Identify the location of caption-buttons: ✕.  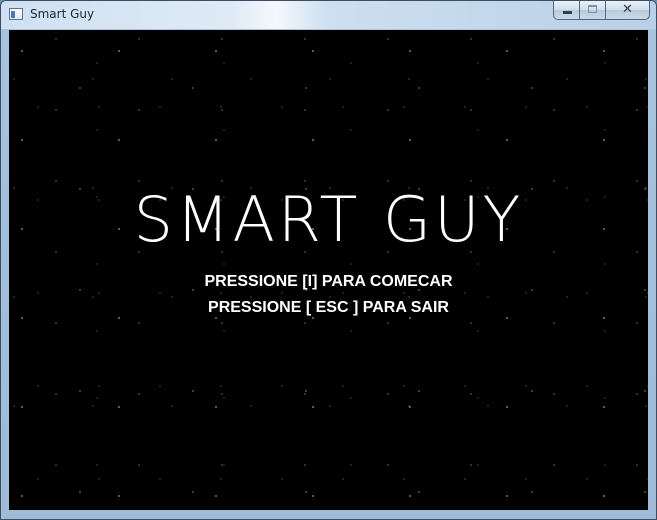
(601, 11).